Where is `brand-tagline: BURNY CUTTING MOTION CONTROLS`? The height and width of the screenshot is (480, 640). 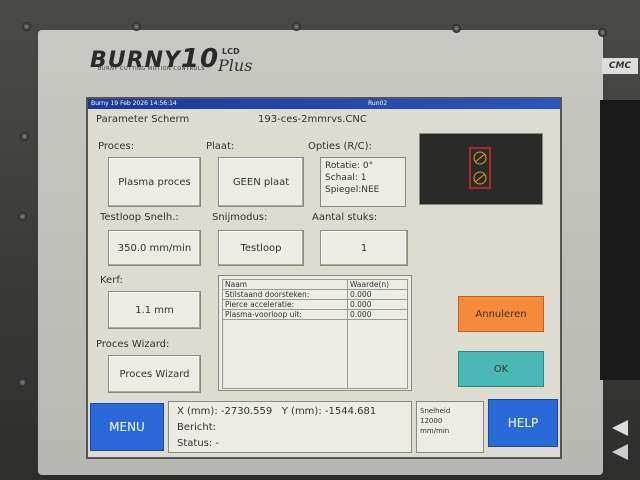 brand-tagline: BURNY CUTTING MOTION CONTROLS is located at coordinates (151, 69).